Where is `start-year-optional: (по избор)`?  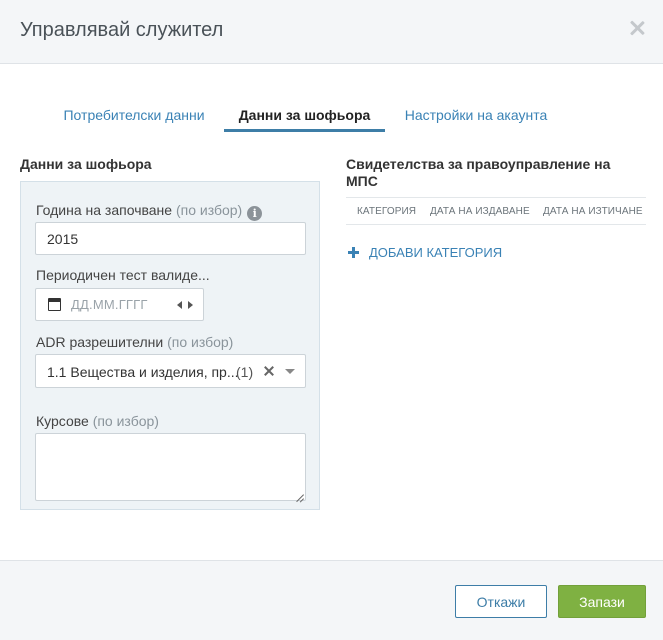
start-year-optional: (по избор) is located at coordinates (209, 210).